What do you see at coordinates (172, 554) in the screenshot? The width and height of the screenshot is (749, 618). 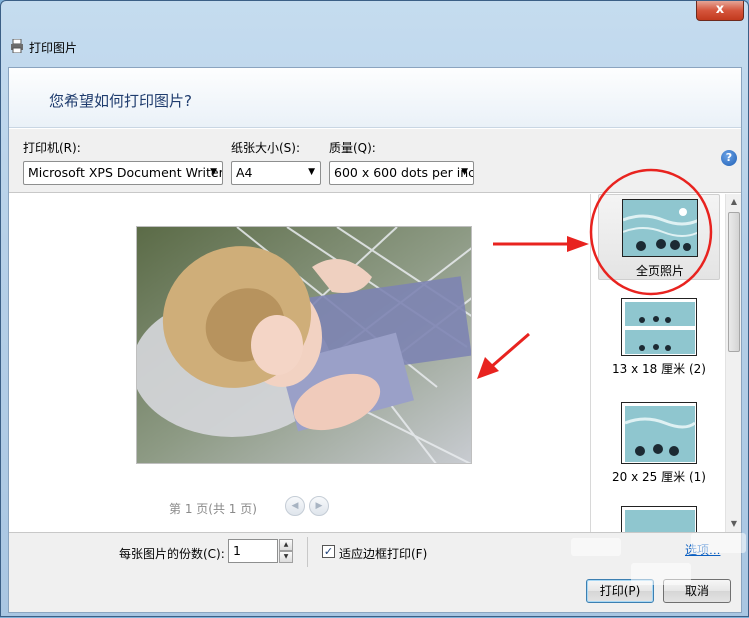 I see `copies-label: 每张图片的份数(C):` at bounding box center [172, 554].